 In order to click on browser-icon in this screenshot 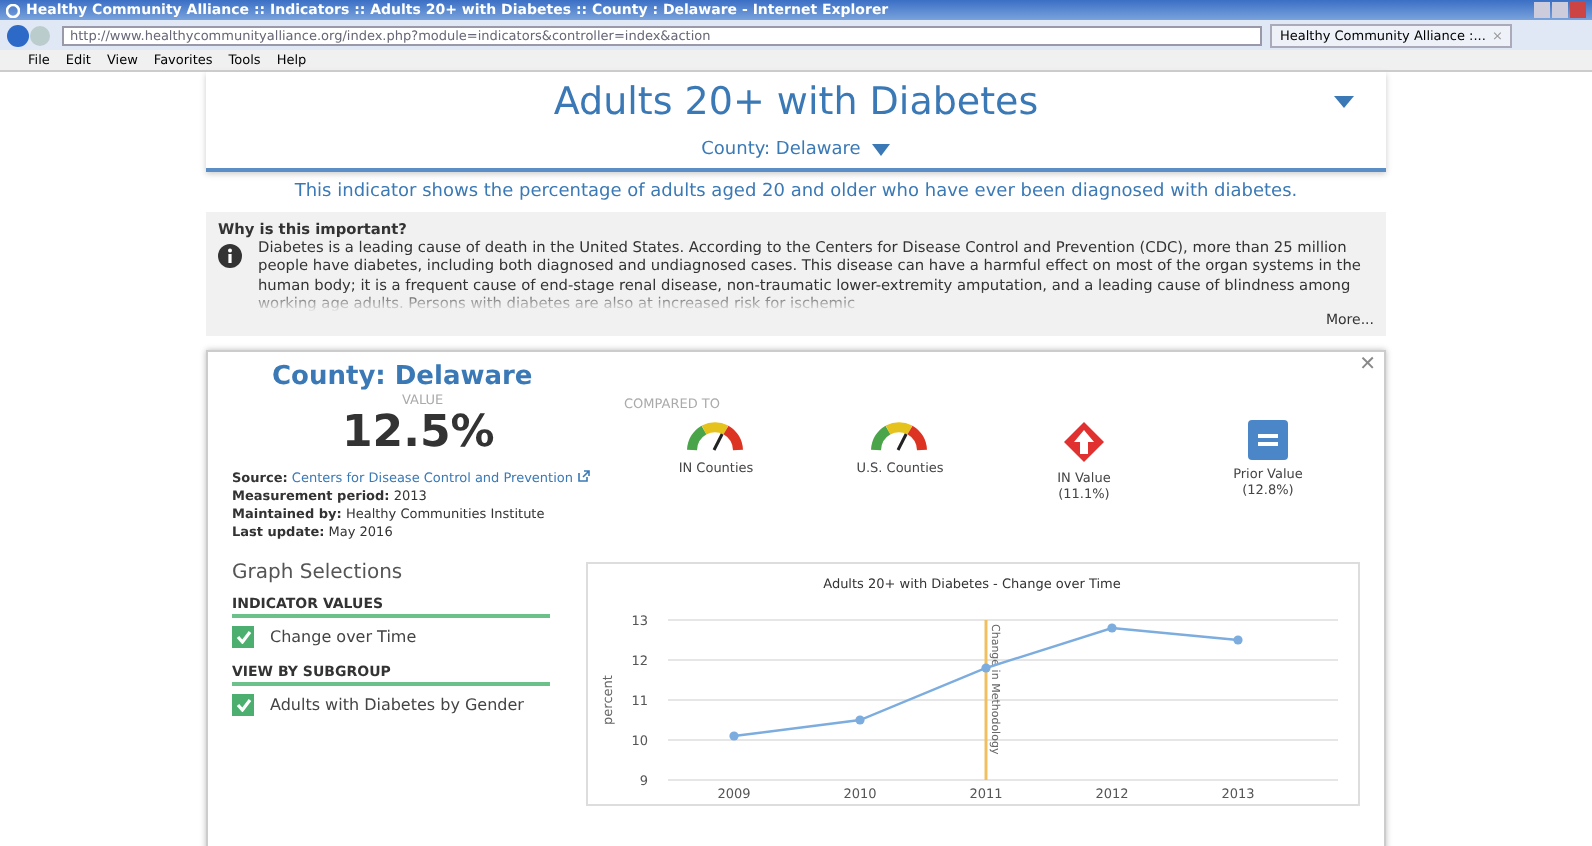, I will do `click(13, 10)`.